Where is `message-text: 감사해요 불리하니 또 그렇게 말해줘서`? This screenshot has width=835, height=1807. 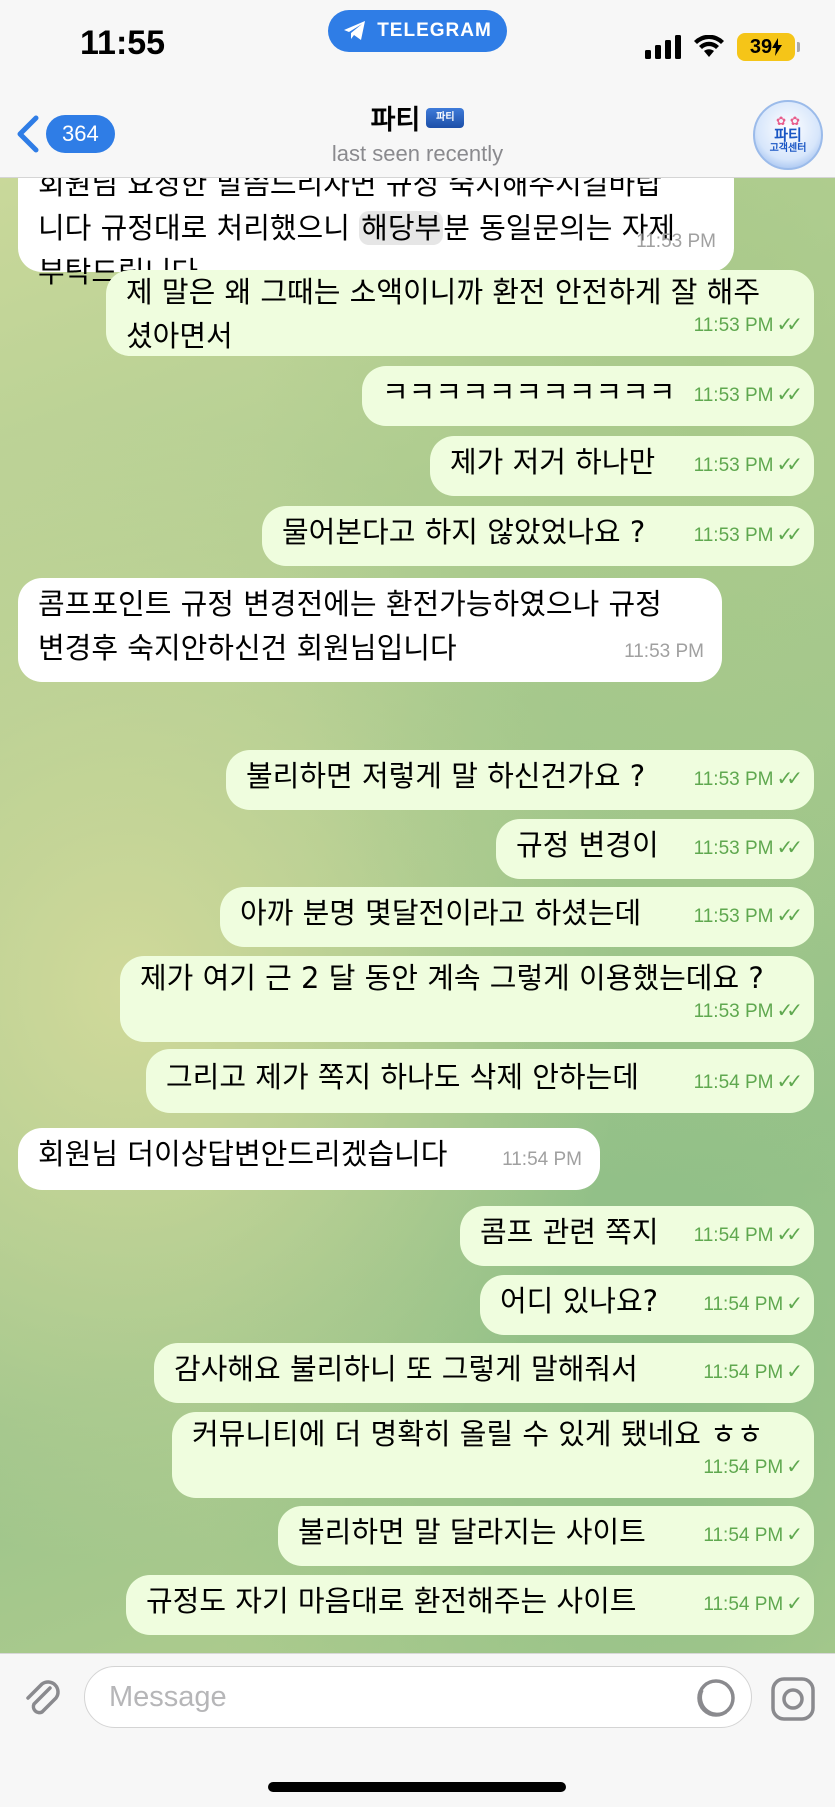 message-text: 감사해요 불리하니 또 그렇게 말해줘서 is located at coordinates (406, 1369).